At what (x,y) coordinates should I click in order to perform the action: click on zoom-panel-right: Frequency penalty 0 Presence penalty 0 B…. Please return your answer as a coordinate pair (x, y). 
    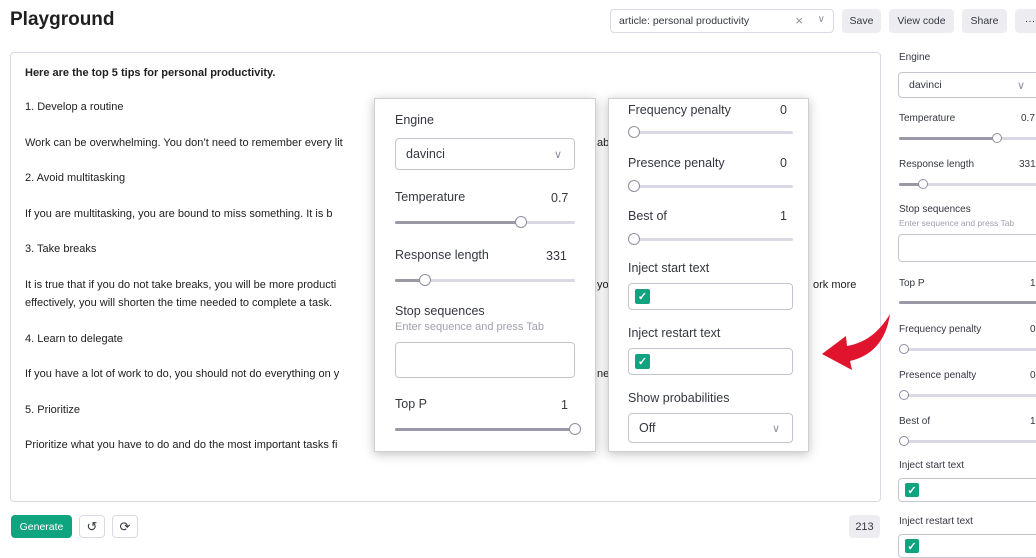
    Looking at the image, I should click on (708, 275).